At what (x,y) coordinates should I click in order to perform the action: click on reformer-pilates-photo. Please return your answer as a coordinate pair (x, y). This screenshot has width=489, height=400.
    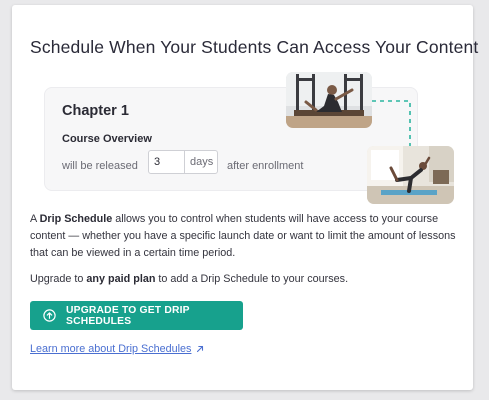
    Looking at the image, I should click on (329, 100).